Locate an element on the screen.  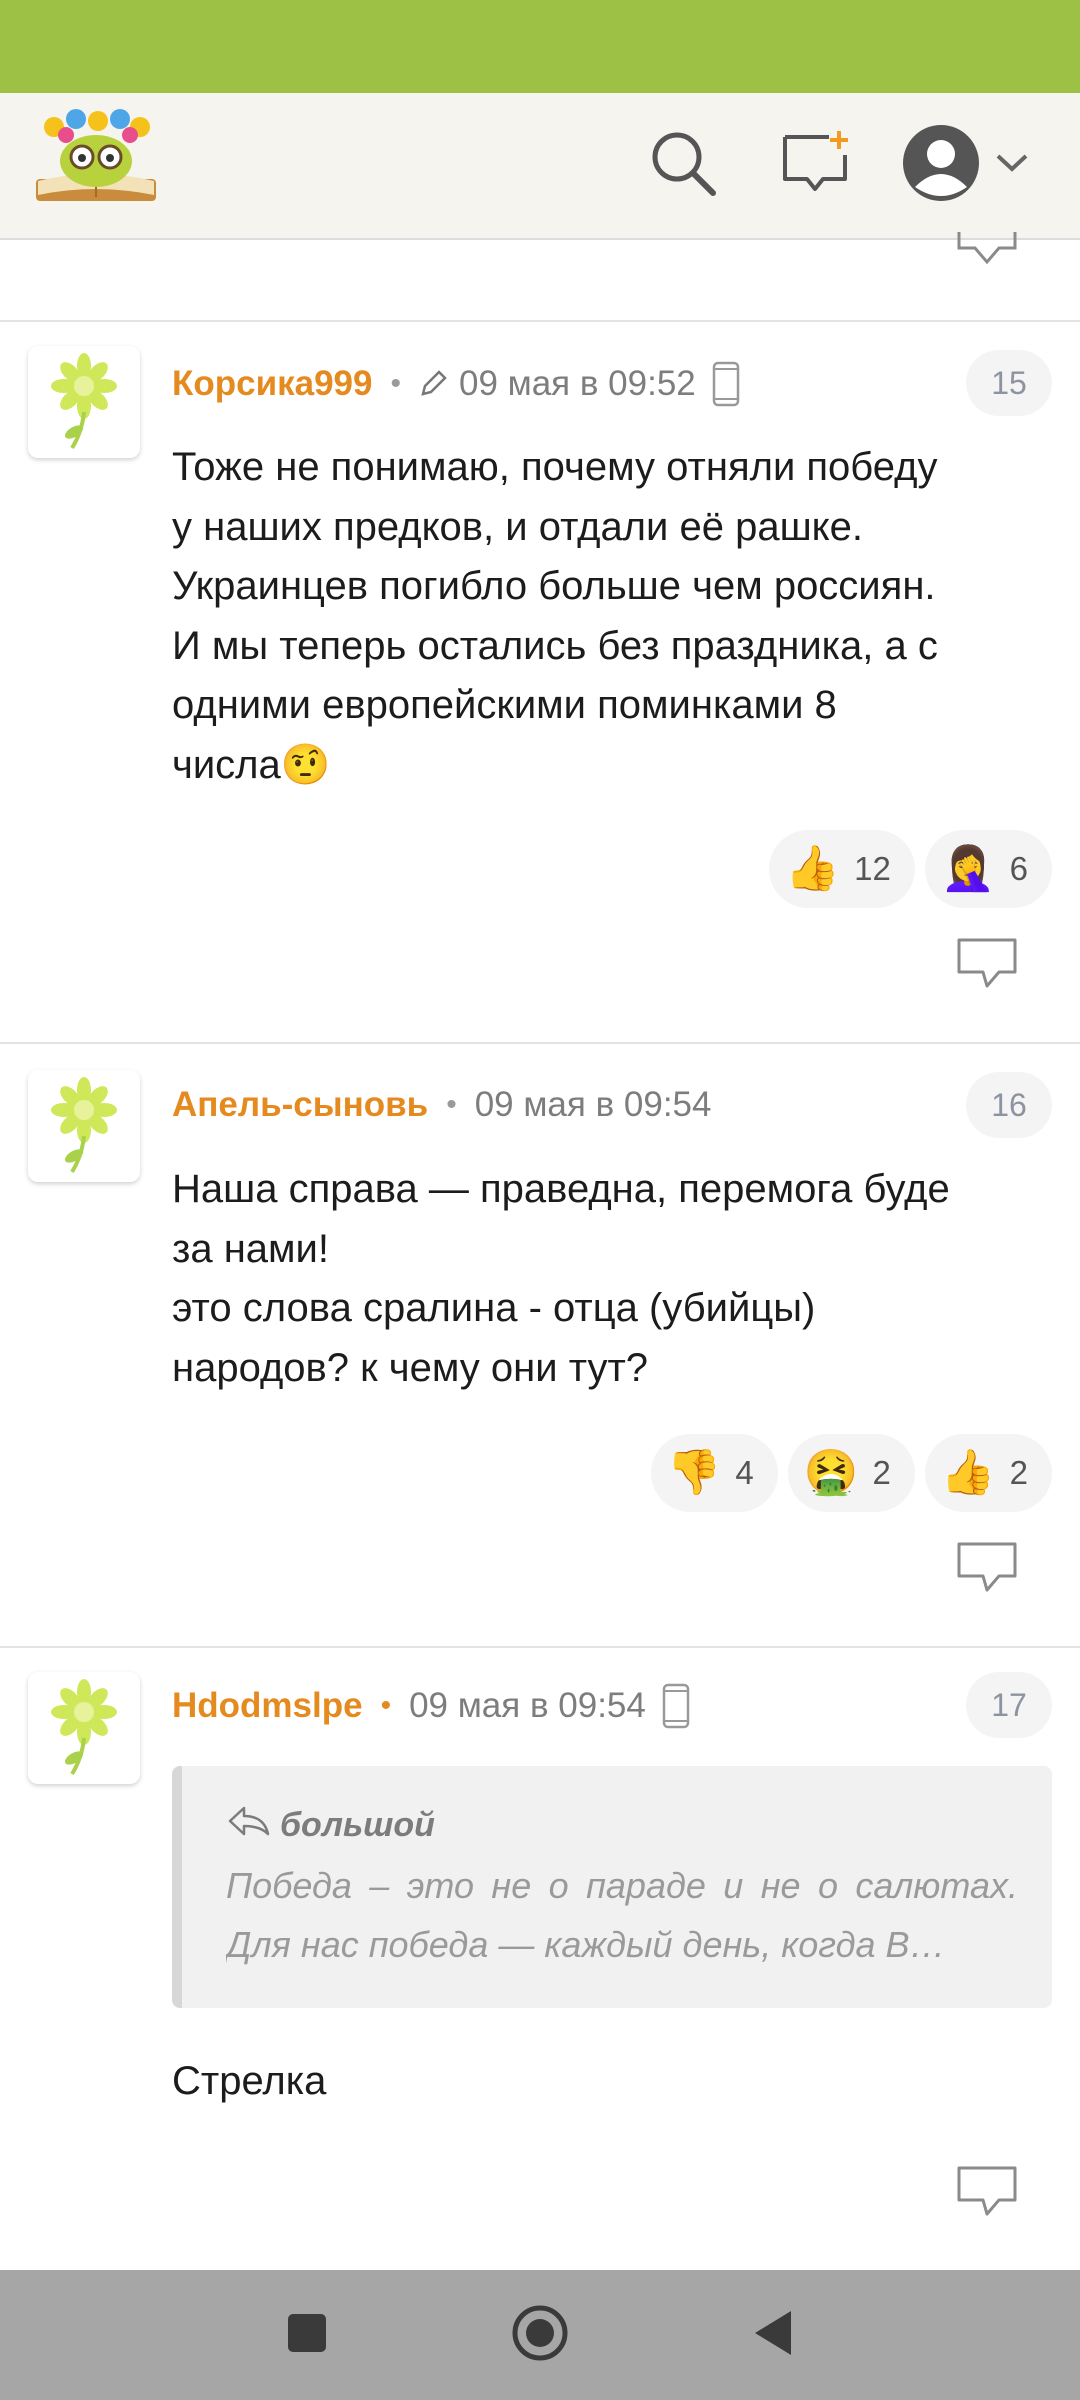
facepalm-icon: 🤦‍♀️ is located at coordinates (968, 868).